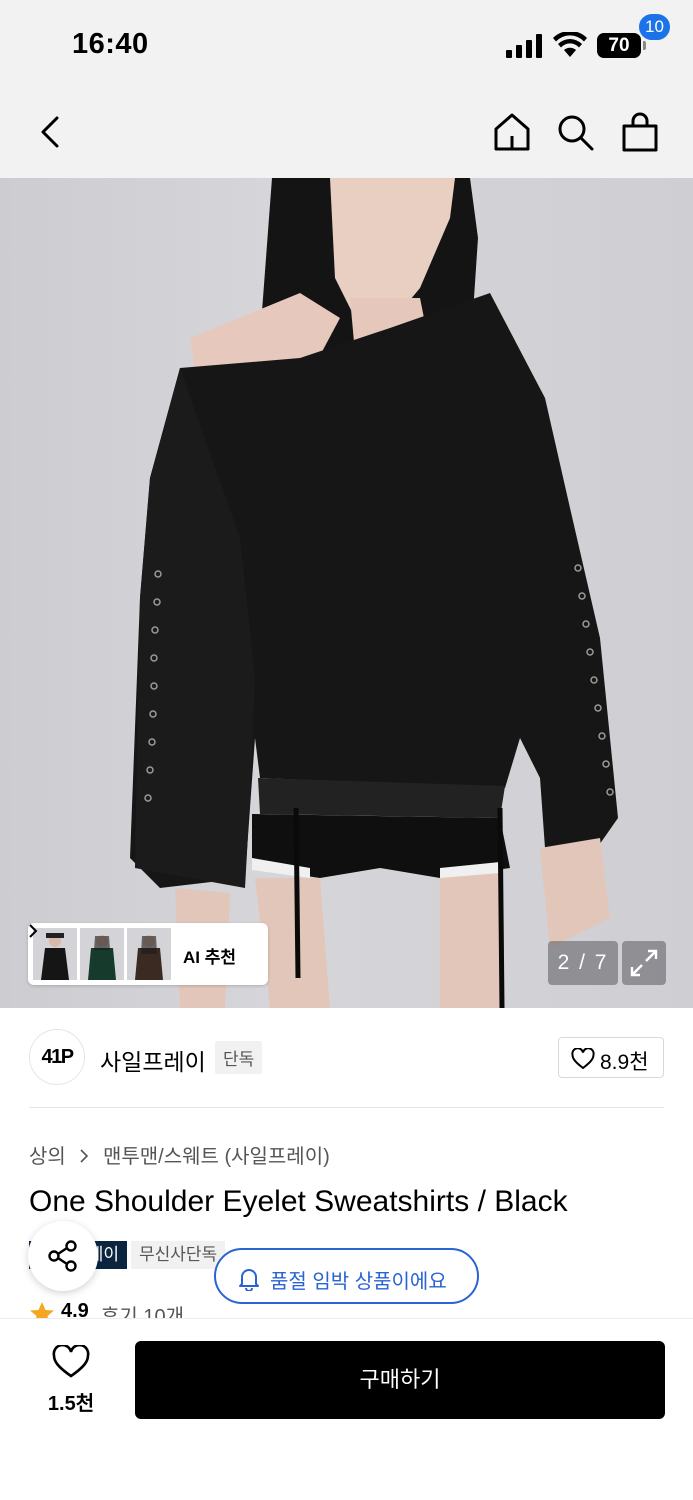 The height and width of the screenshot is (1500, 693). I want to click on bell-icon, so click(249, 1280).